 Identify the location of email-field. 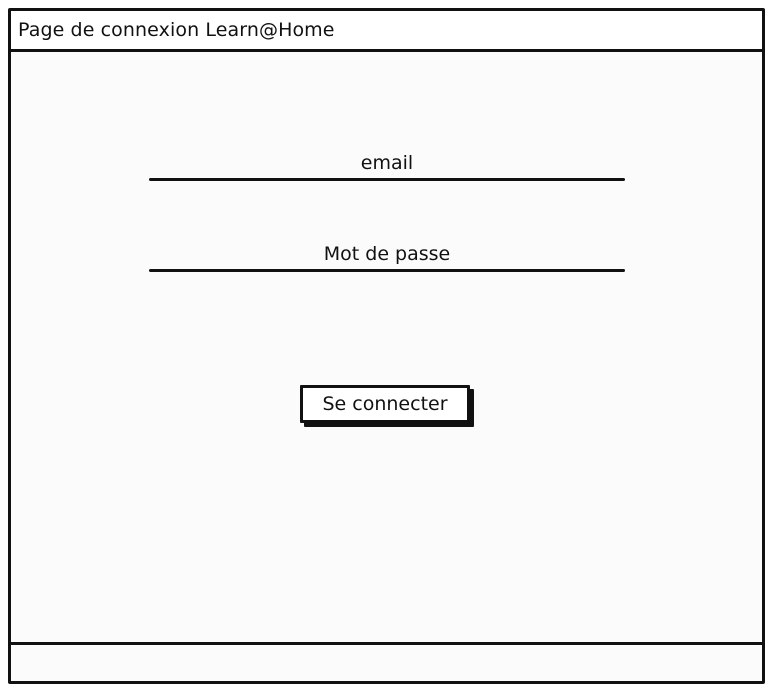
(387, 162).